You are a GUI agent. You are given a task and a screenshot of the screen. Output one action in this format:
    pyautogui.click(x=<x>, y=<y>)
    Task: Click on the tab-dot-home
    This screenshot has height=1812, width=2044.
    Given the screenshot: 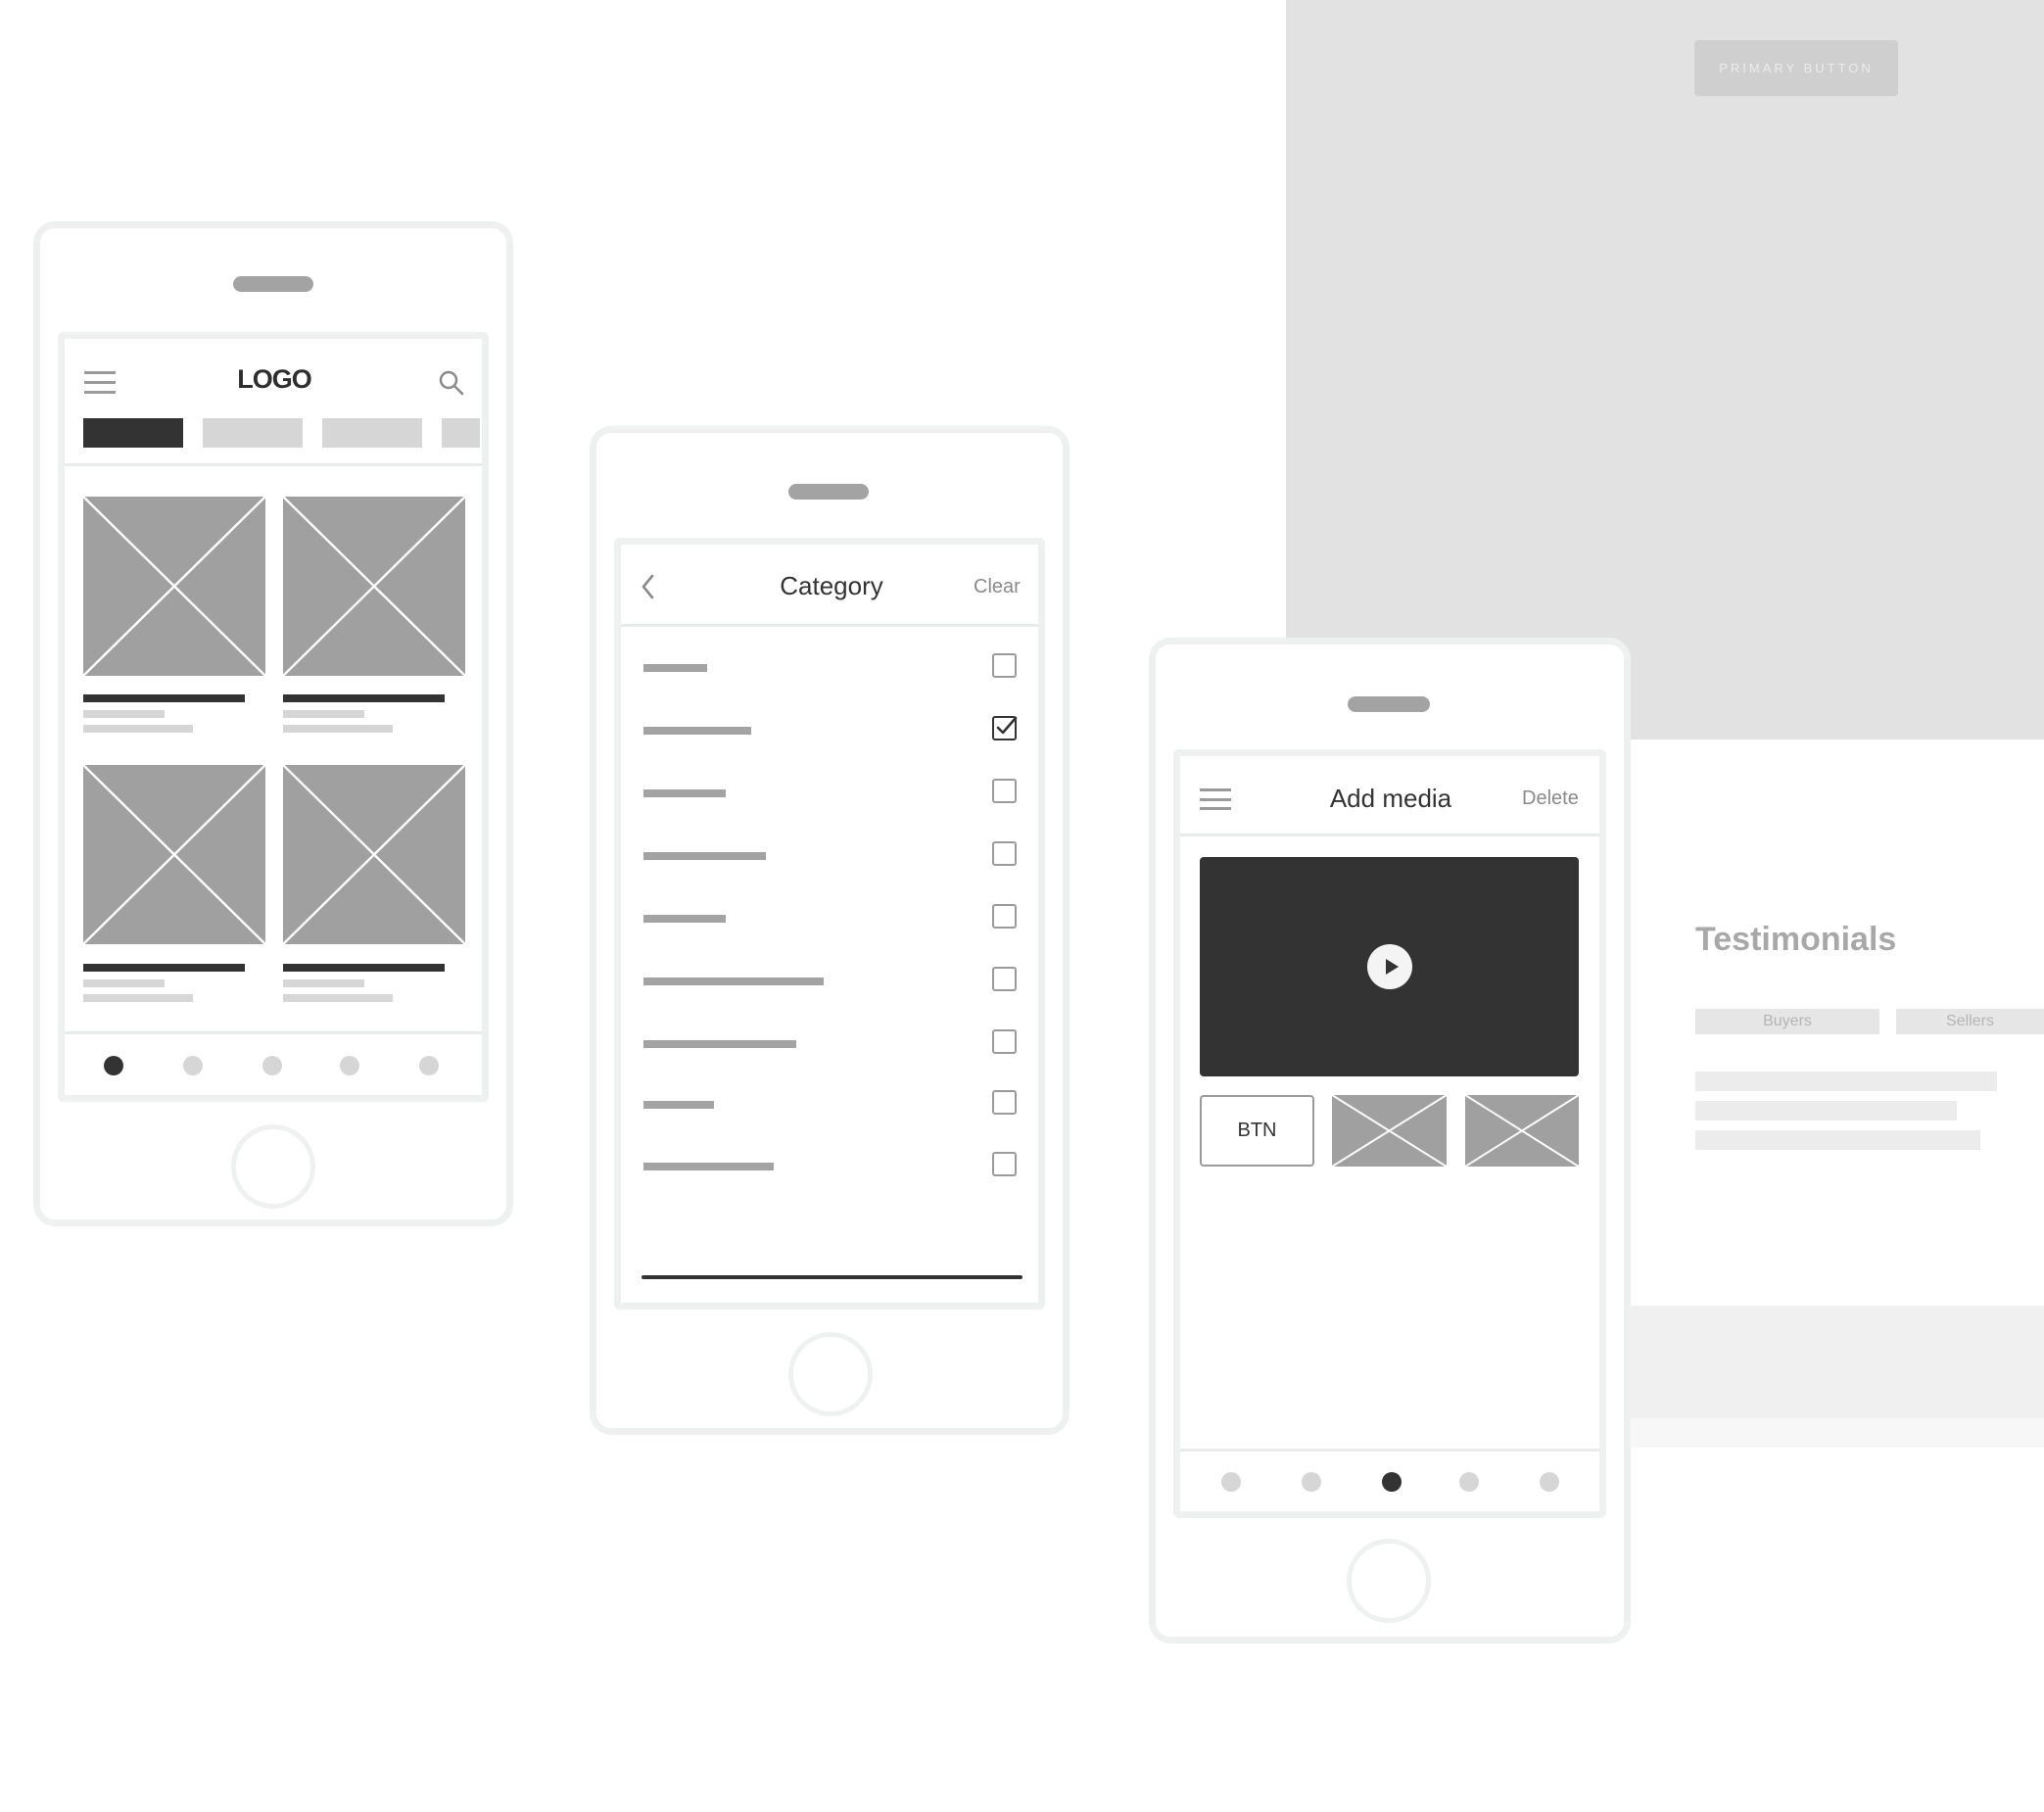 What is the action you would take?
    pyautogui.click(x=114, y=1065)
    